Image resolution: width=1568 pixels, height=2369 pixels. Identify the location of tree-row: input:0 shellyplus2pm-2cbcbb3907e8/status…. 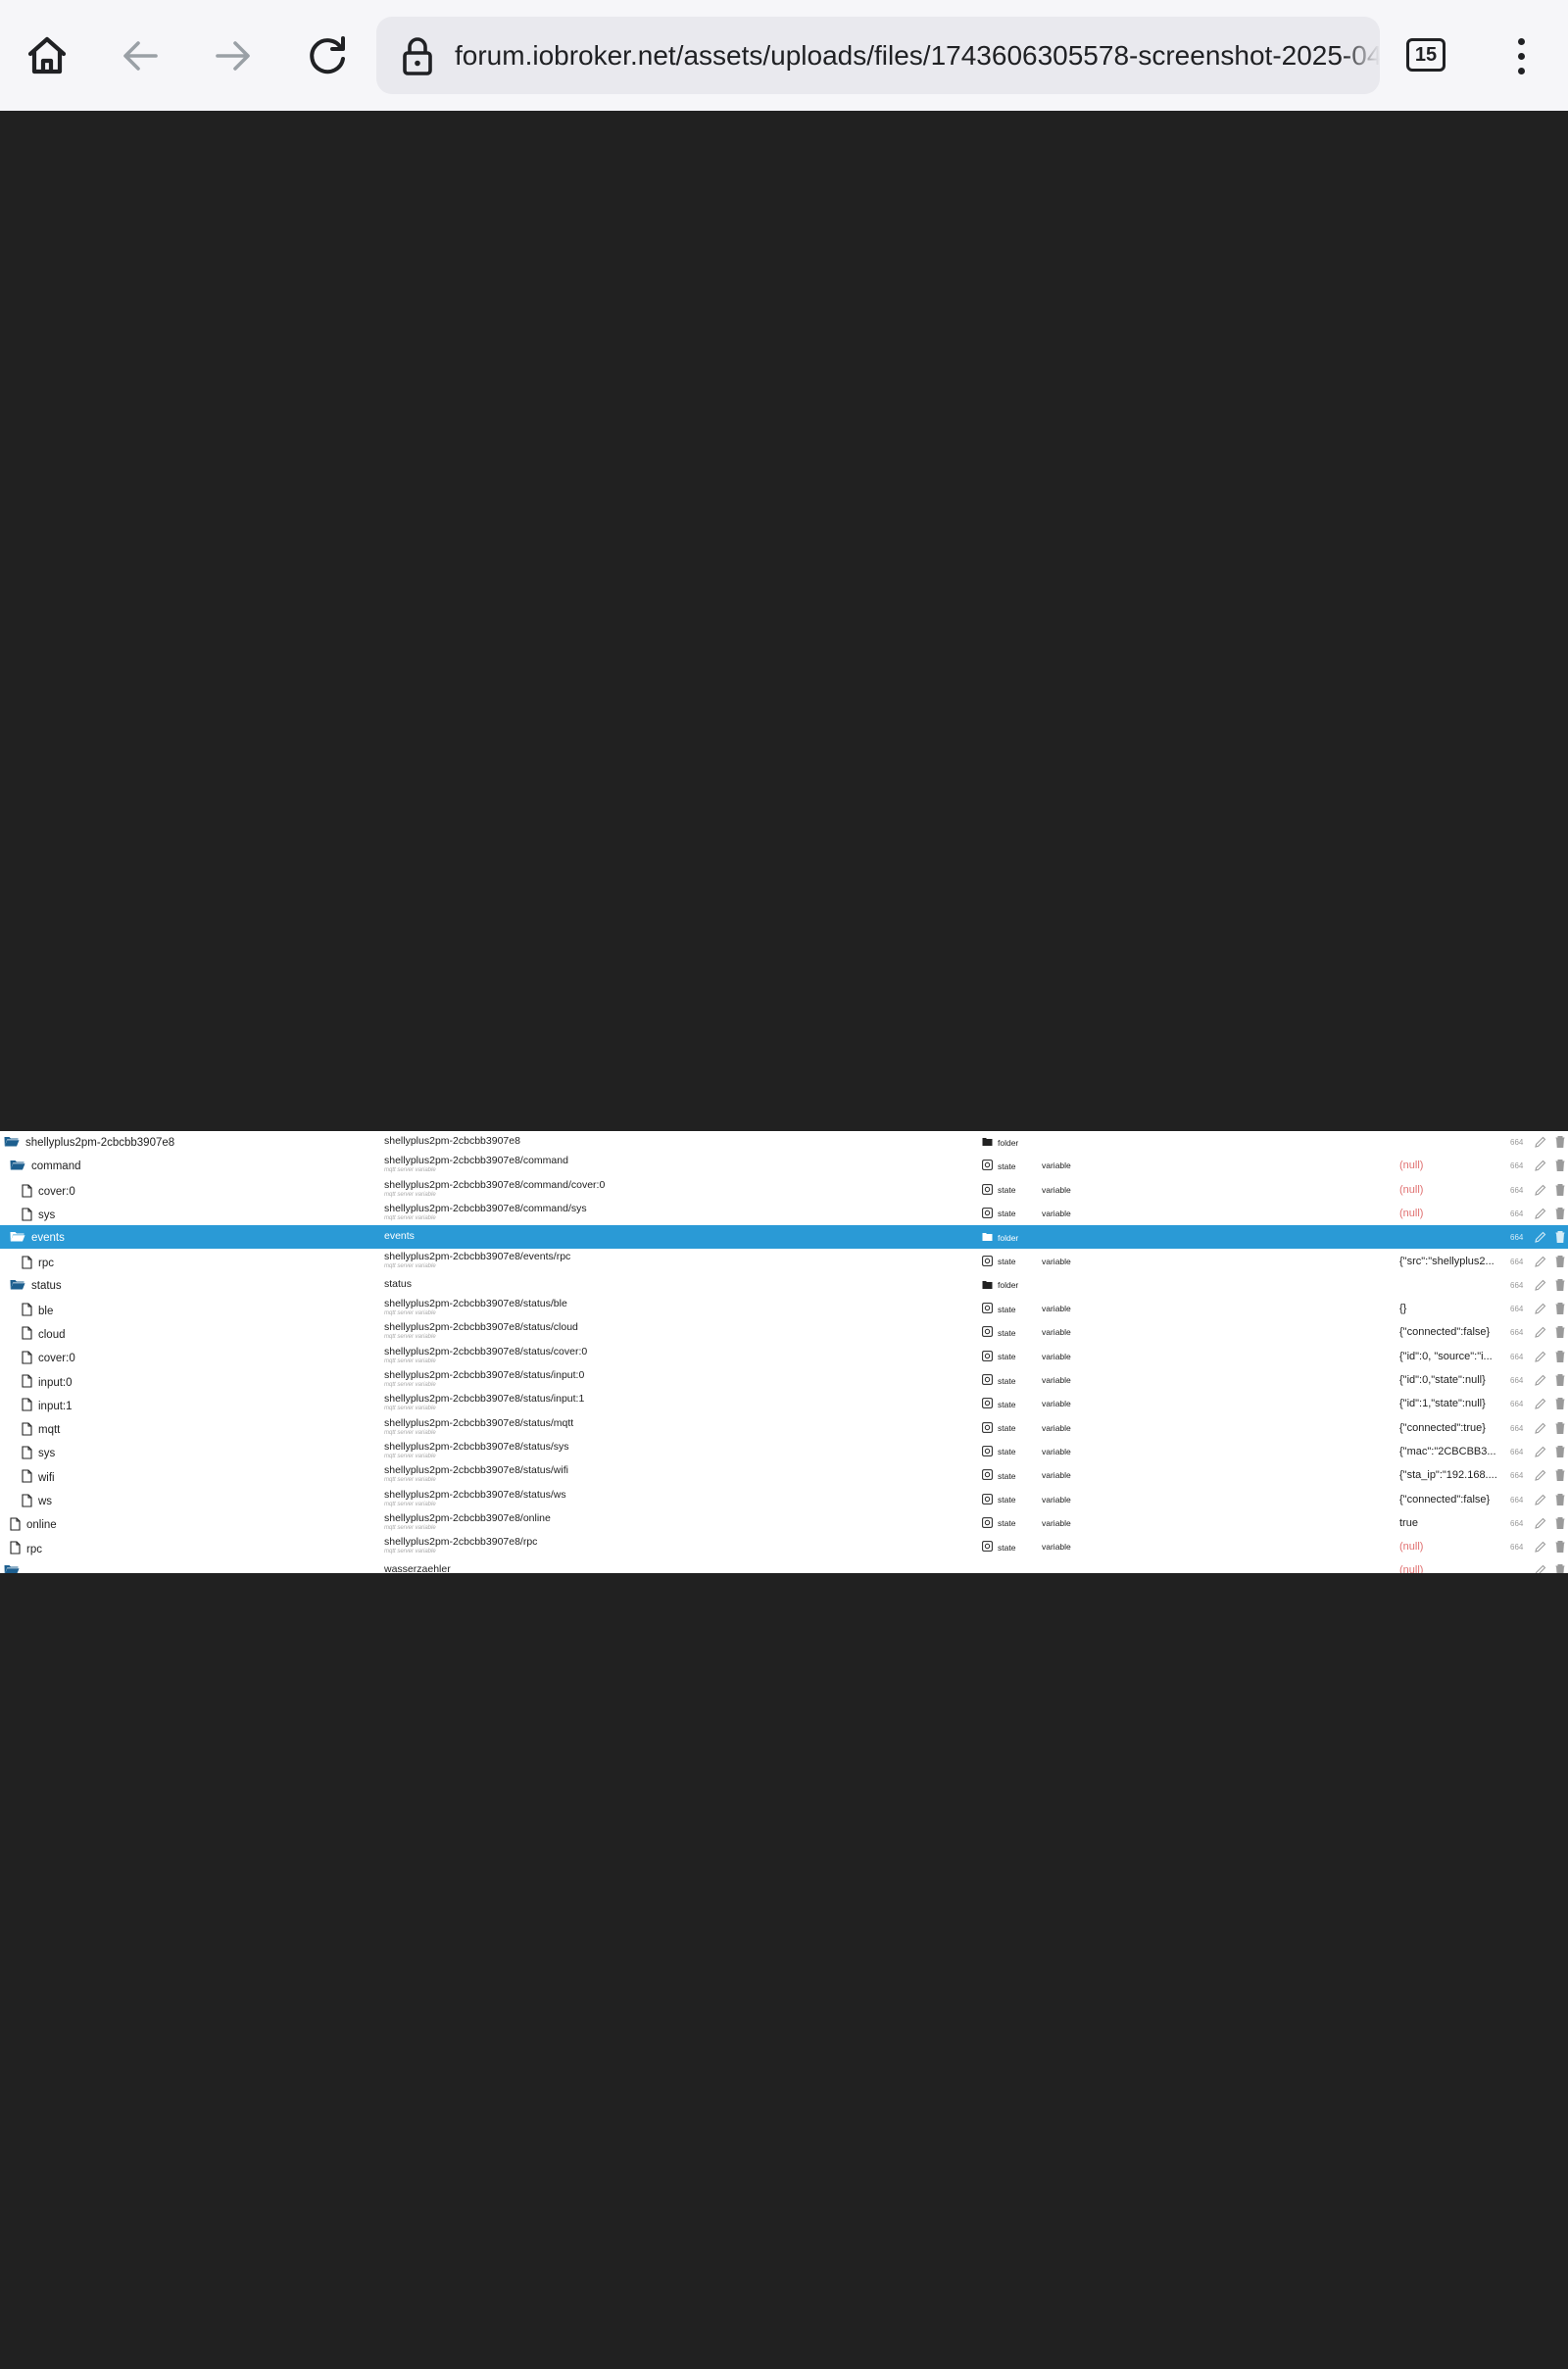
(784, 1380).